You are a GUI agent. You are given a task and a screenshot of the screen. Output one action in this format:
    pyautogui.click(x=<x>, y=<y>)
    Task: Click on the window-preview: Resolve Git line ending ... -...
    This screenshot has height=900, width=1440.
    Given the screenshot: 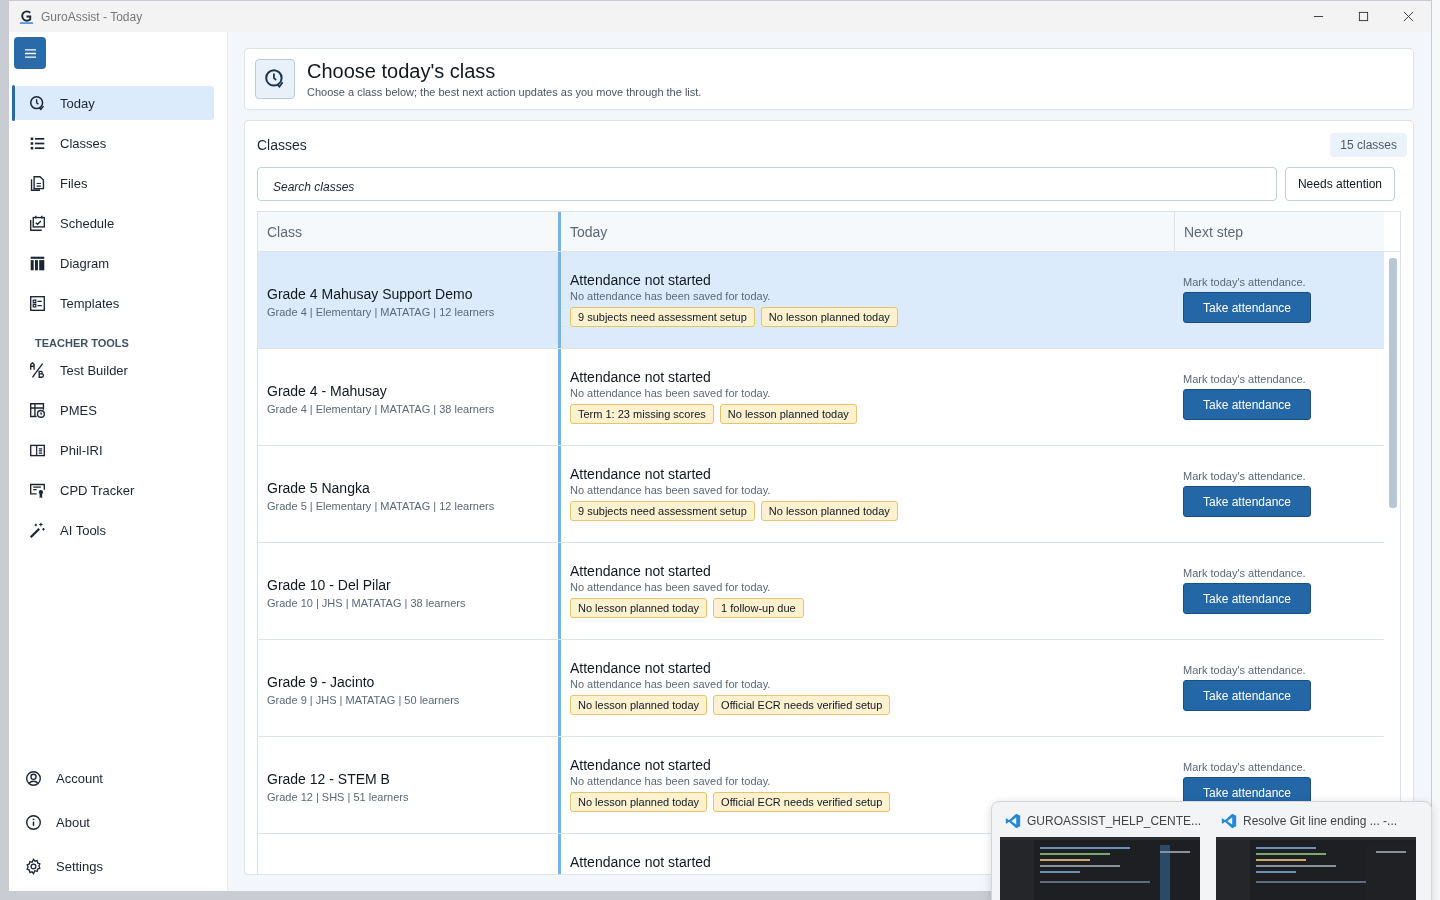 What is the action you would take?
    pyautogui.click(x=1319, y=856)
    